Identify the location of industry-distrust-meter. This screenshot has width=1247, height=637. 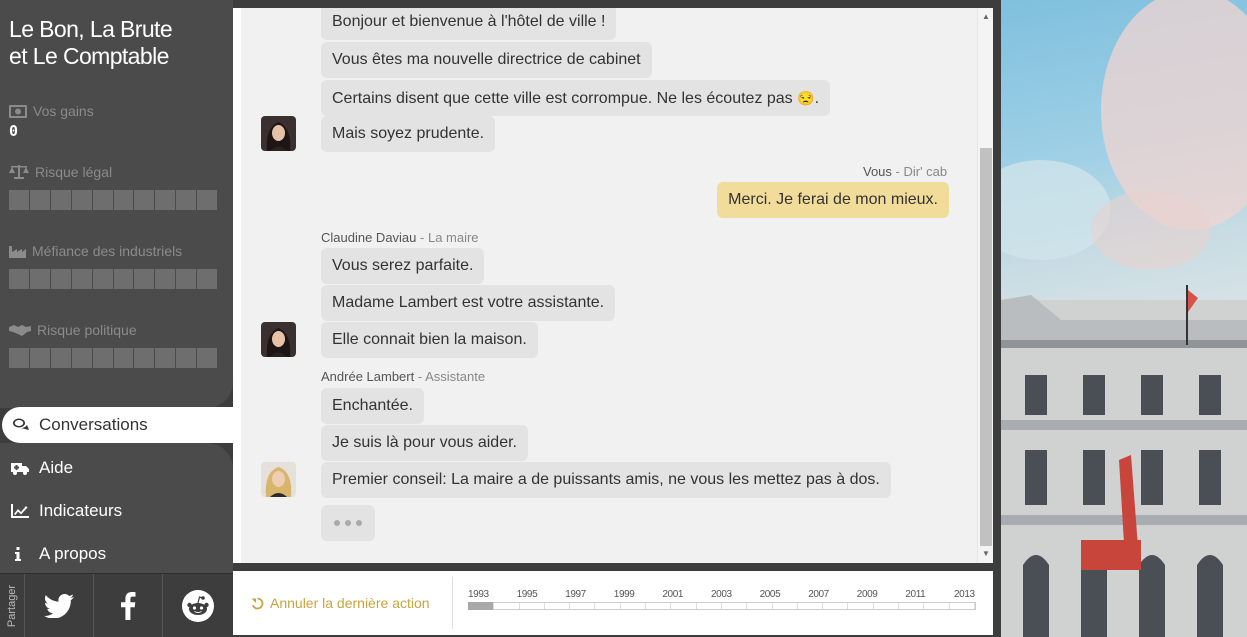
(113, 279).